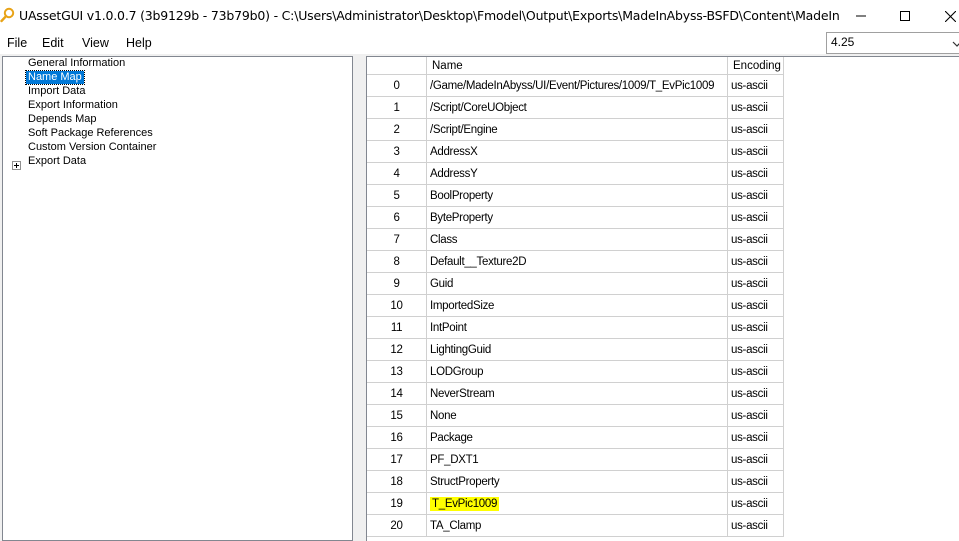  What do you see at coordinates (577, 306) in the screenshot?
I see `name-cell: ImportedSize` at bounding box center [577, 306].